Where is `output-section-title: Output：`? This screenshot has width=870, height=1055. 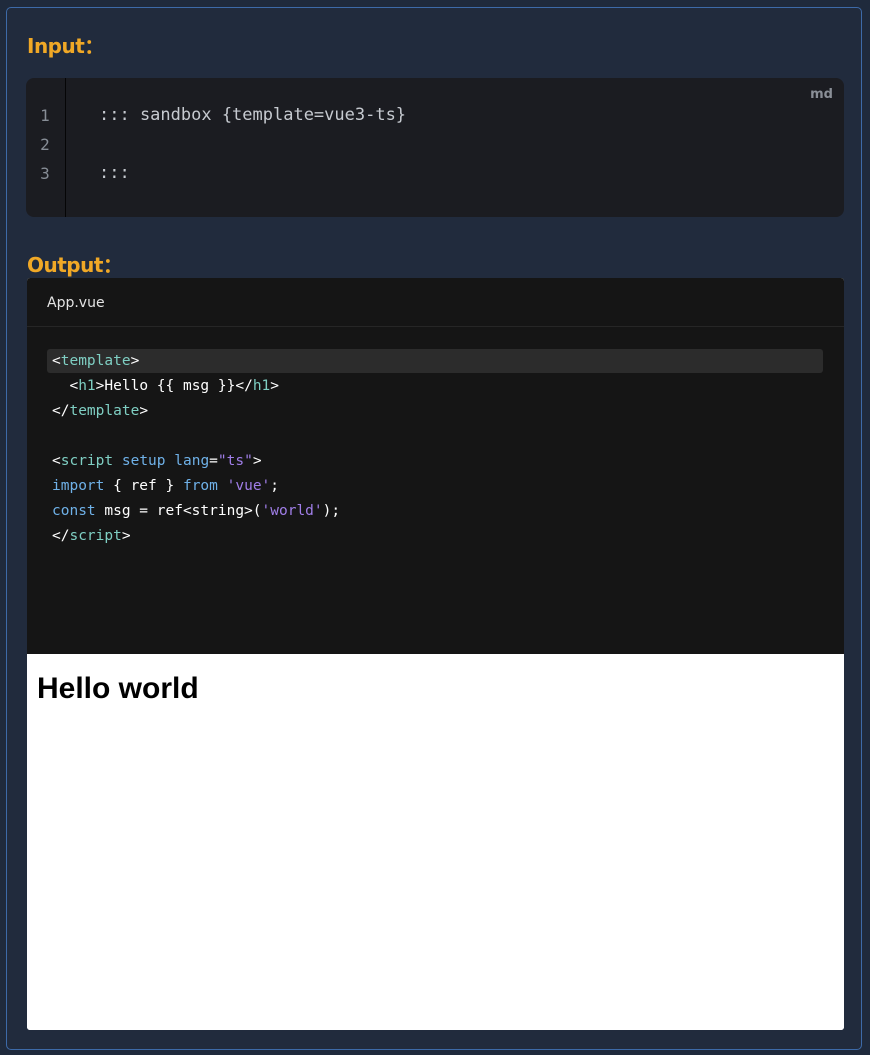
output-section-title: Output： is located at coordinates (75, 265).